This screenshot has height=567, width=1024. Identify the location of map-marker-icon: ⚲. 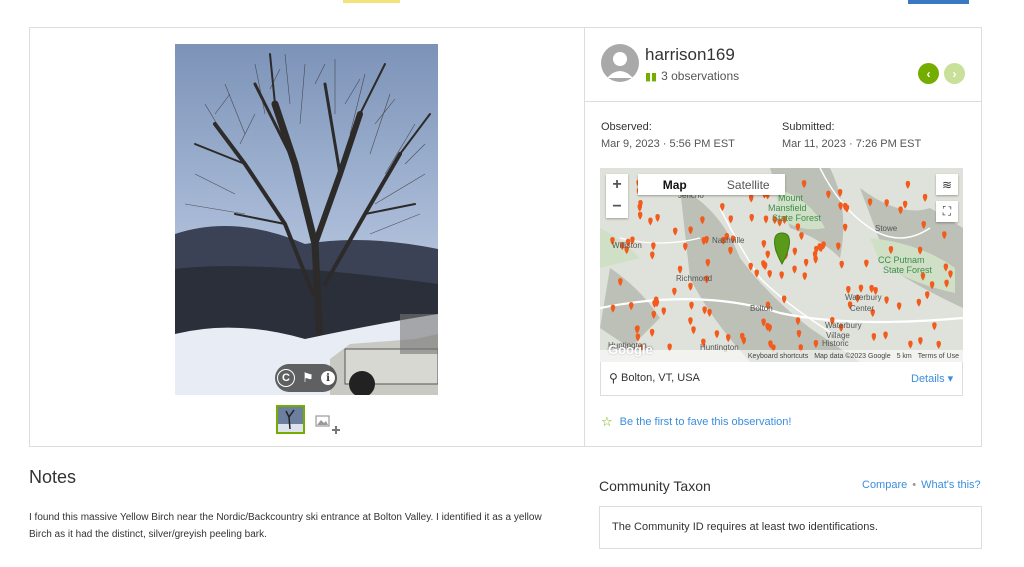
(613, 378).